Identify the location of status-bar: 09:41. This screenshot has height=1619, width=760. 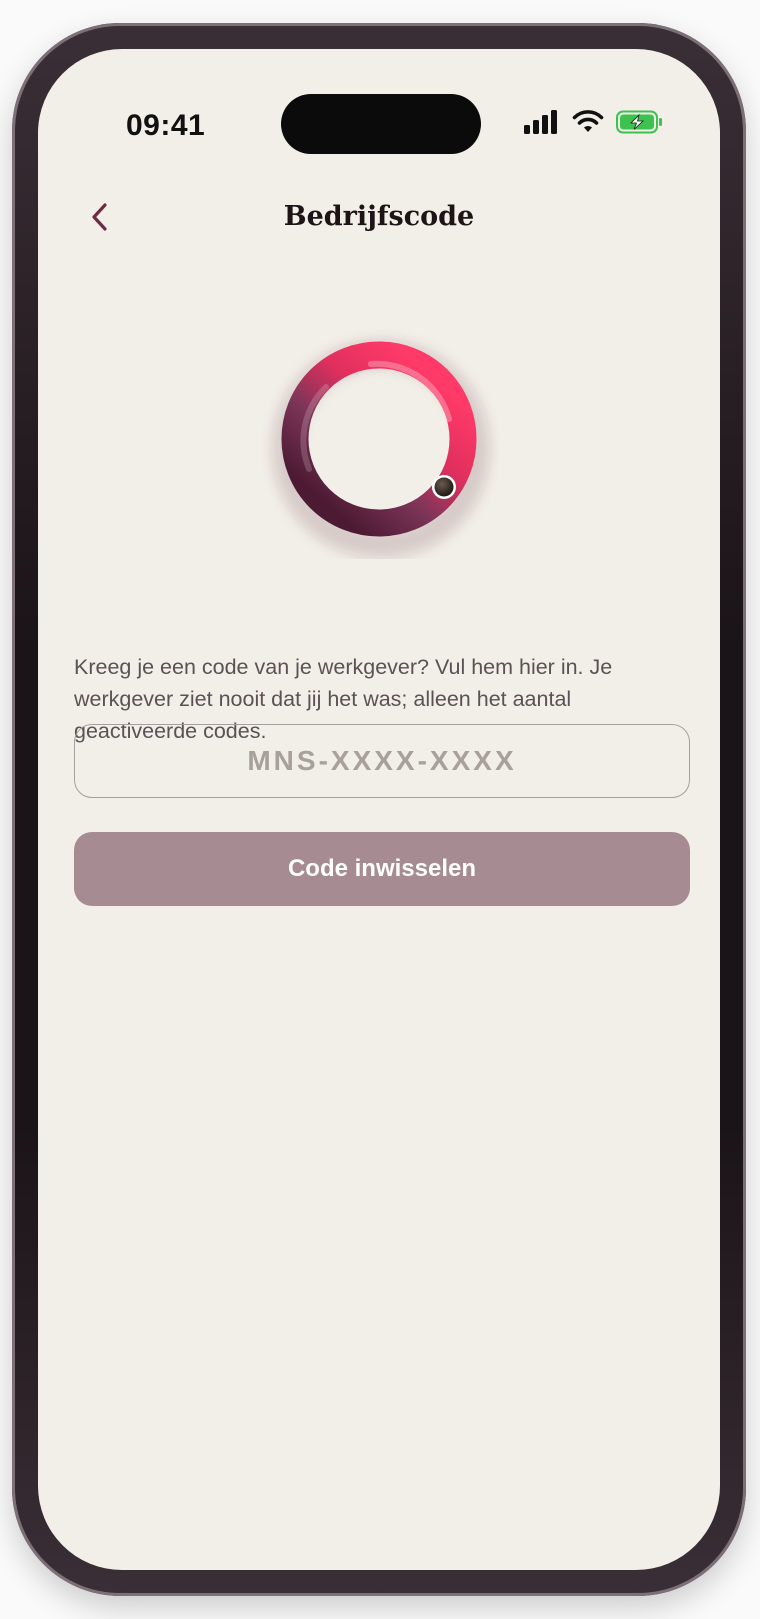
(379, 101).